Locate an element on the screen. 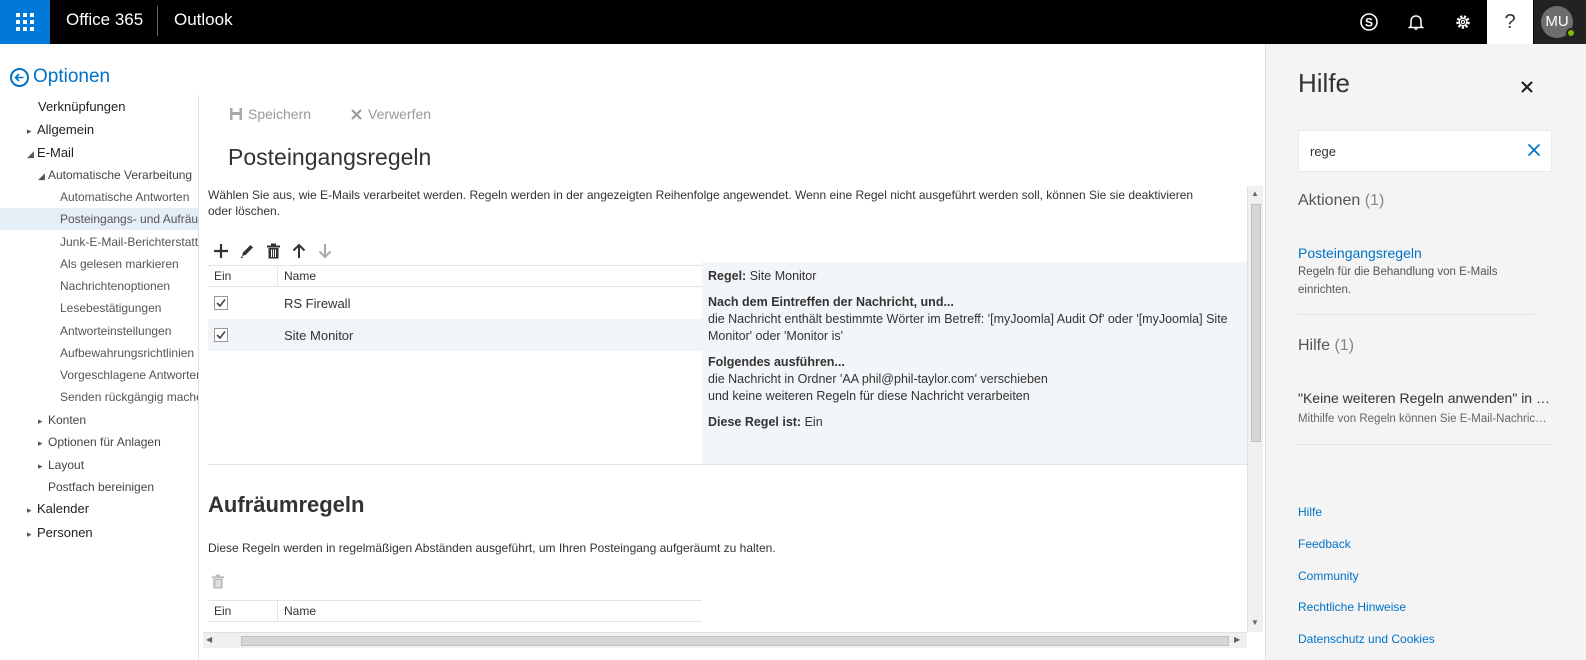 The height and width of the screenshot is (660, 1586). nav-item-inbox-rules: Posteingangs- und Aufräumregeln is located at coordinates (99, 219).